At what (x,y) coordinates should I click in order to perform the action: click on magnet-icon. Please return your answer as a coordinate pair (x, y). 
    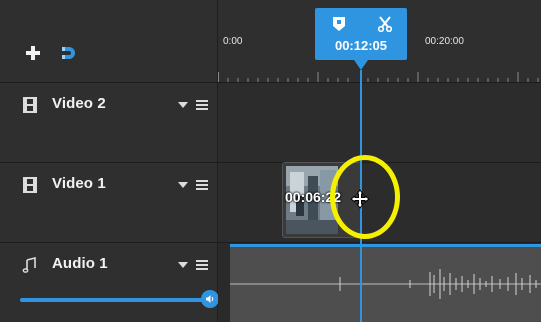
    Looking at the image, I should click on (68, 53).